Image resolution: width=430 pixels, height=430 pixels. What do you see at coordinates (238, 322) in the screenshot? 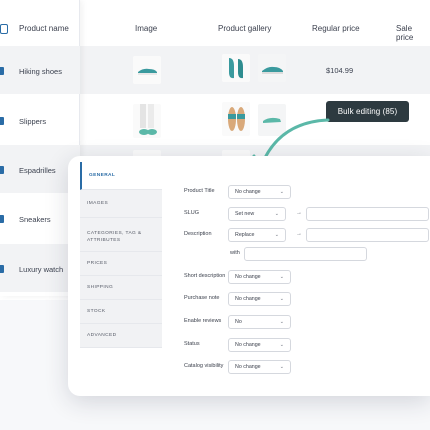
I see `enable-reviews-value: No` at bounding box center [238, 322].